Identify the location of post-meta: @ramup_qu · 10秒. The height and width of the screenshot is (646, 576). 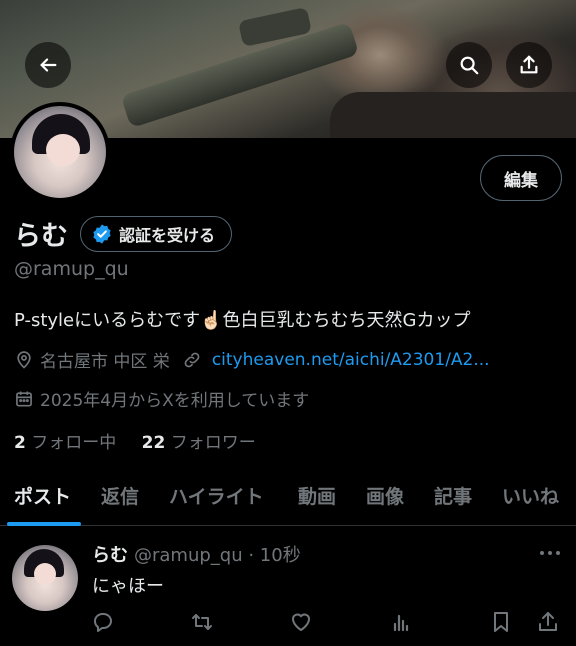
(217, 555).